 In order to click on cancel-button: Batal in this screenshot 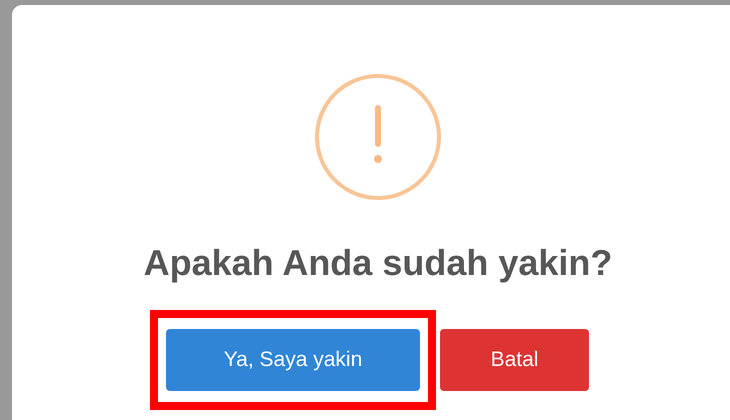, I will do `click(514, 360)`.